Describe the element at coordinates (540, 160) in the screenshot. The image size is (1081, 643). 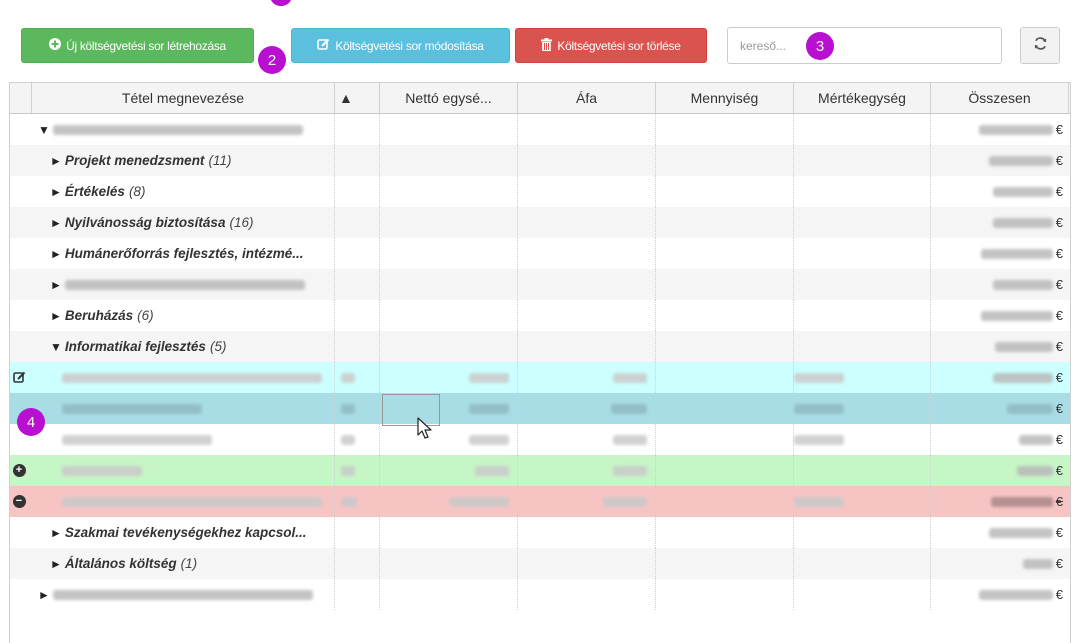
I see `tree-row-group: ► Projekt menedzsment (11) €` at that location.